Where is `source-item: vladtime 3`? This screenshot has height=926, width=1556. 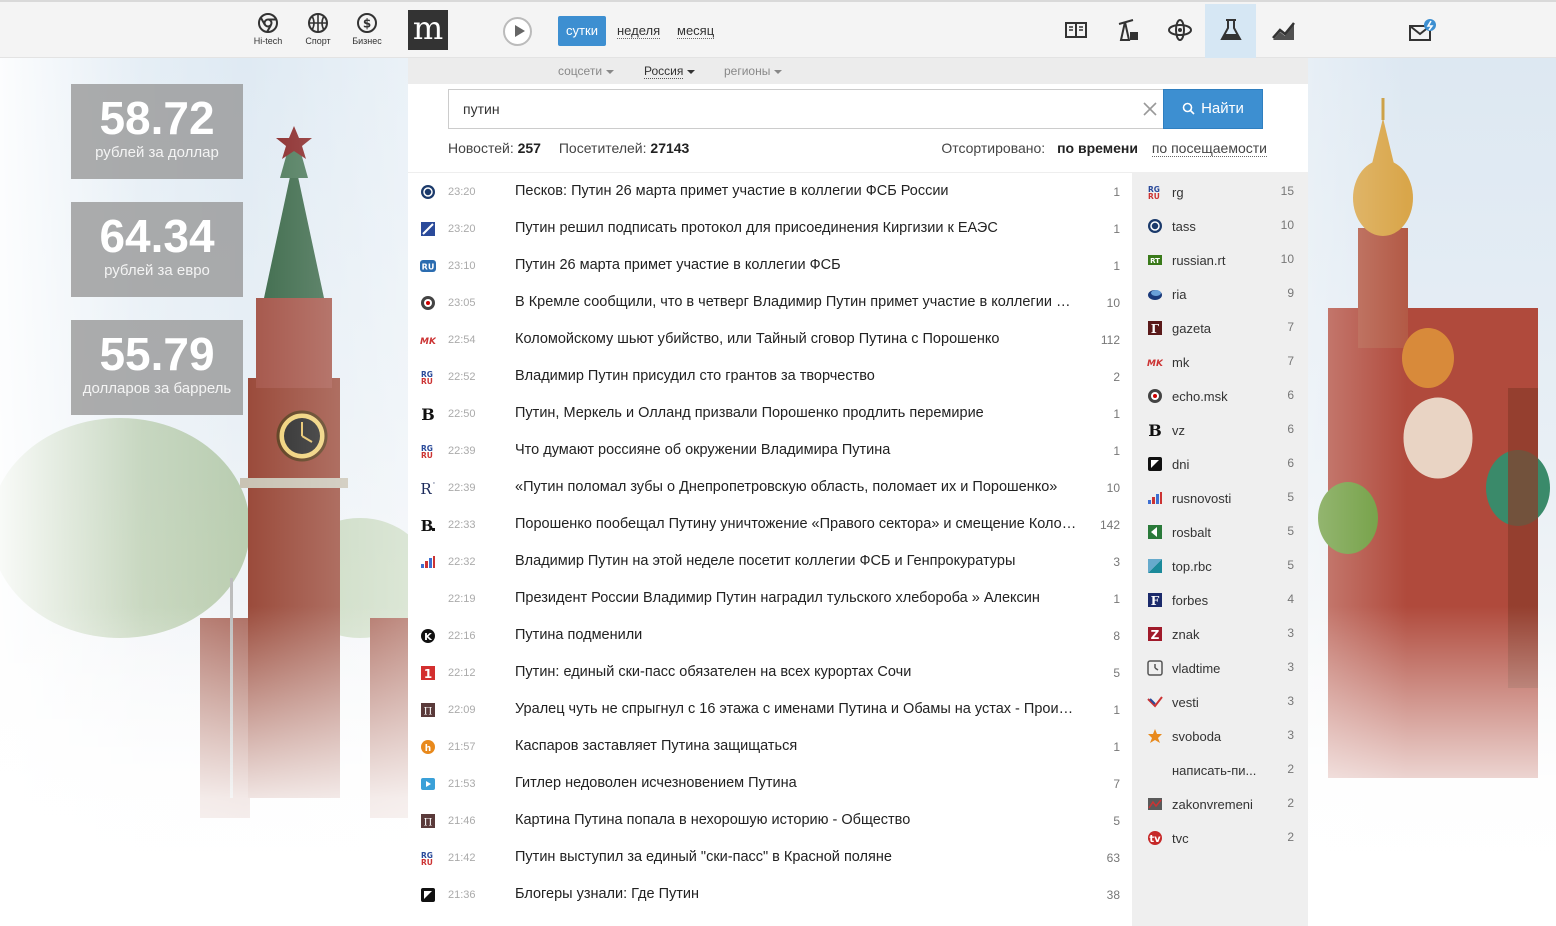
source-item: vladtime 3 is located at coordinates (1220, 667).